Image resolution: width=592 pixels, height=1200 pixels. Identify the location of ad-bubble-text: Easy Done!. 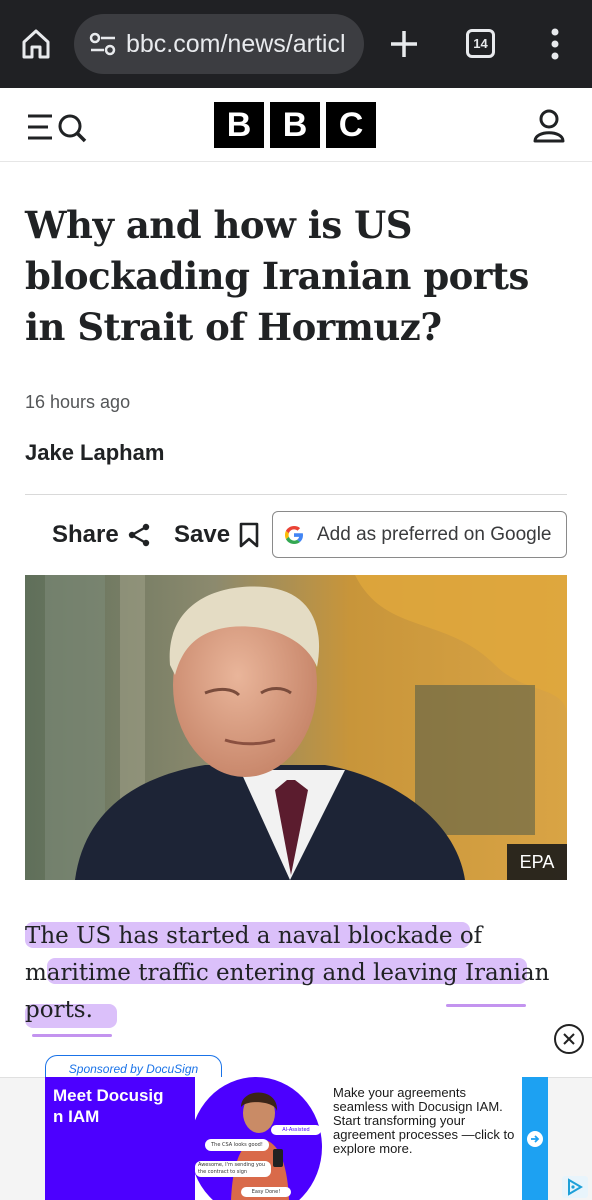
(266, 1192).